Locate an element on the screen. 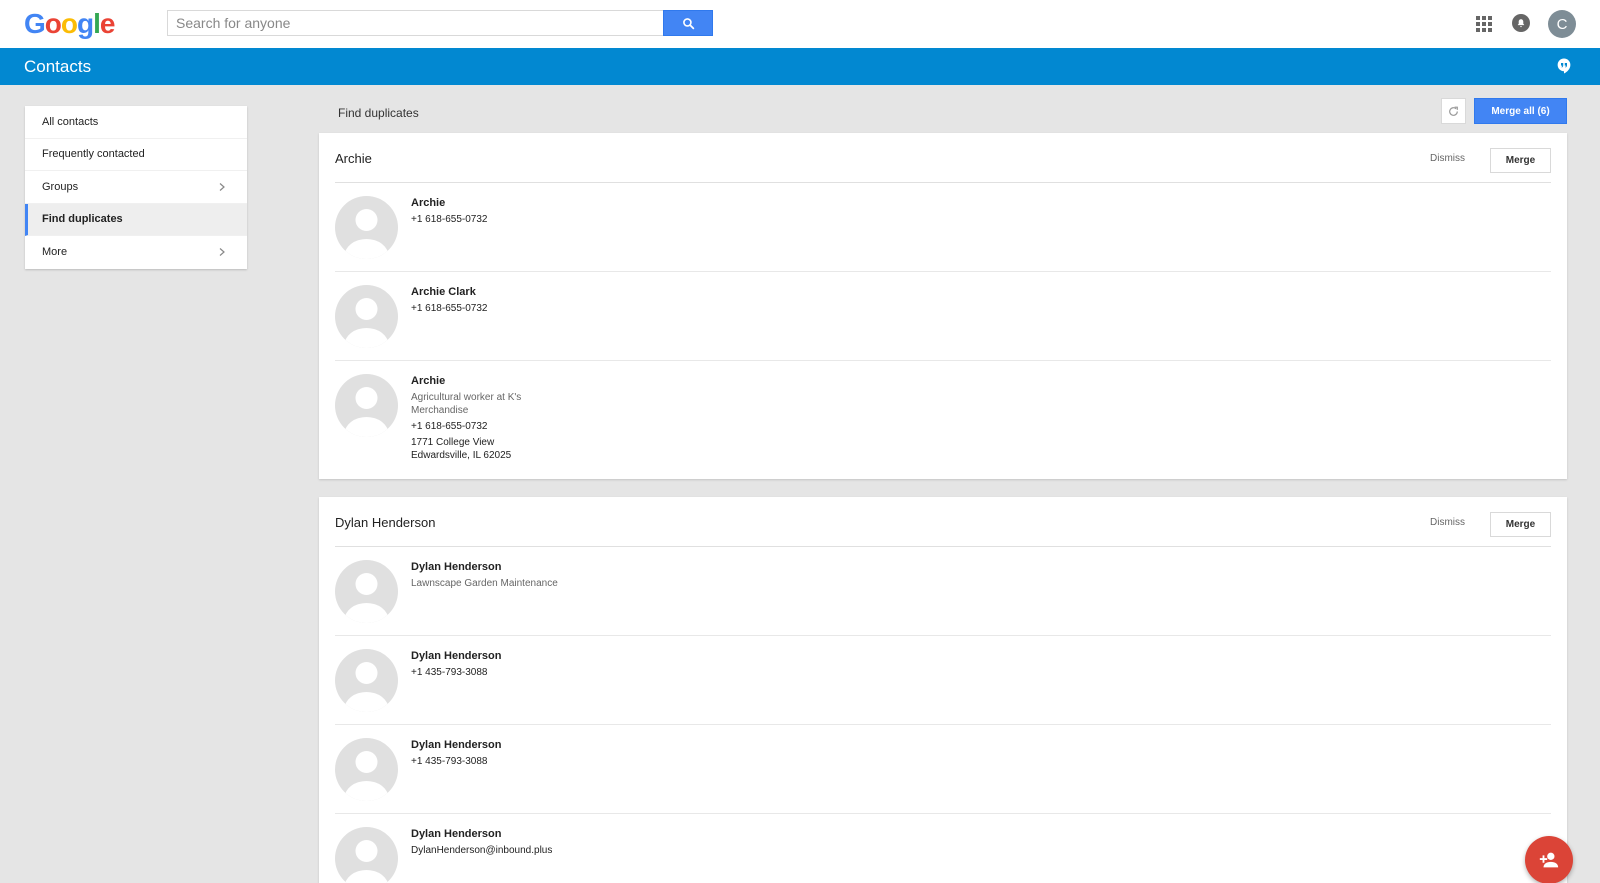 The image size is (1600, 883). refresh-icon is located at coordinates (1453, 111).